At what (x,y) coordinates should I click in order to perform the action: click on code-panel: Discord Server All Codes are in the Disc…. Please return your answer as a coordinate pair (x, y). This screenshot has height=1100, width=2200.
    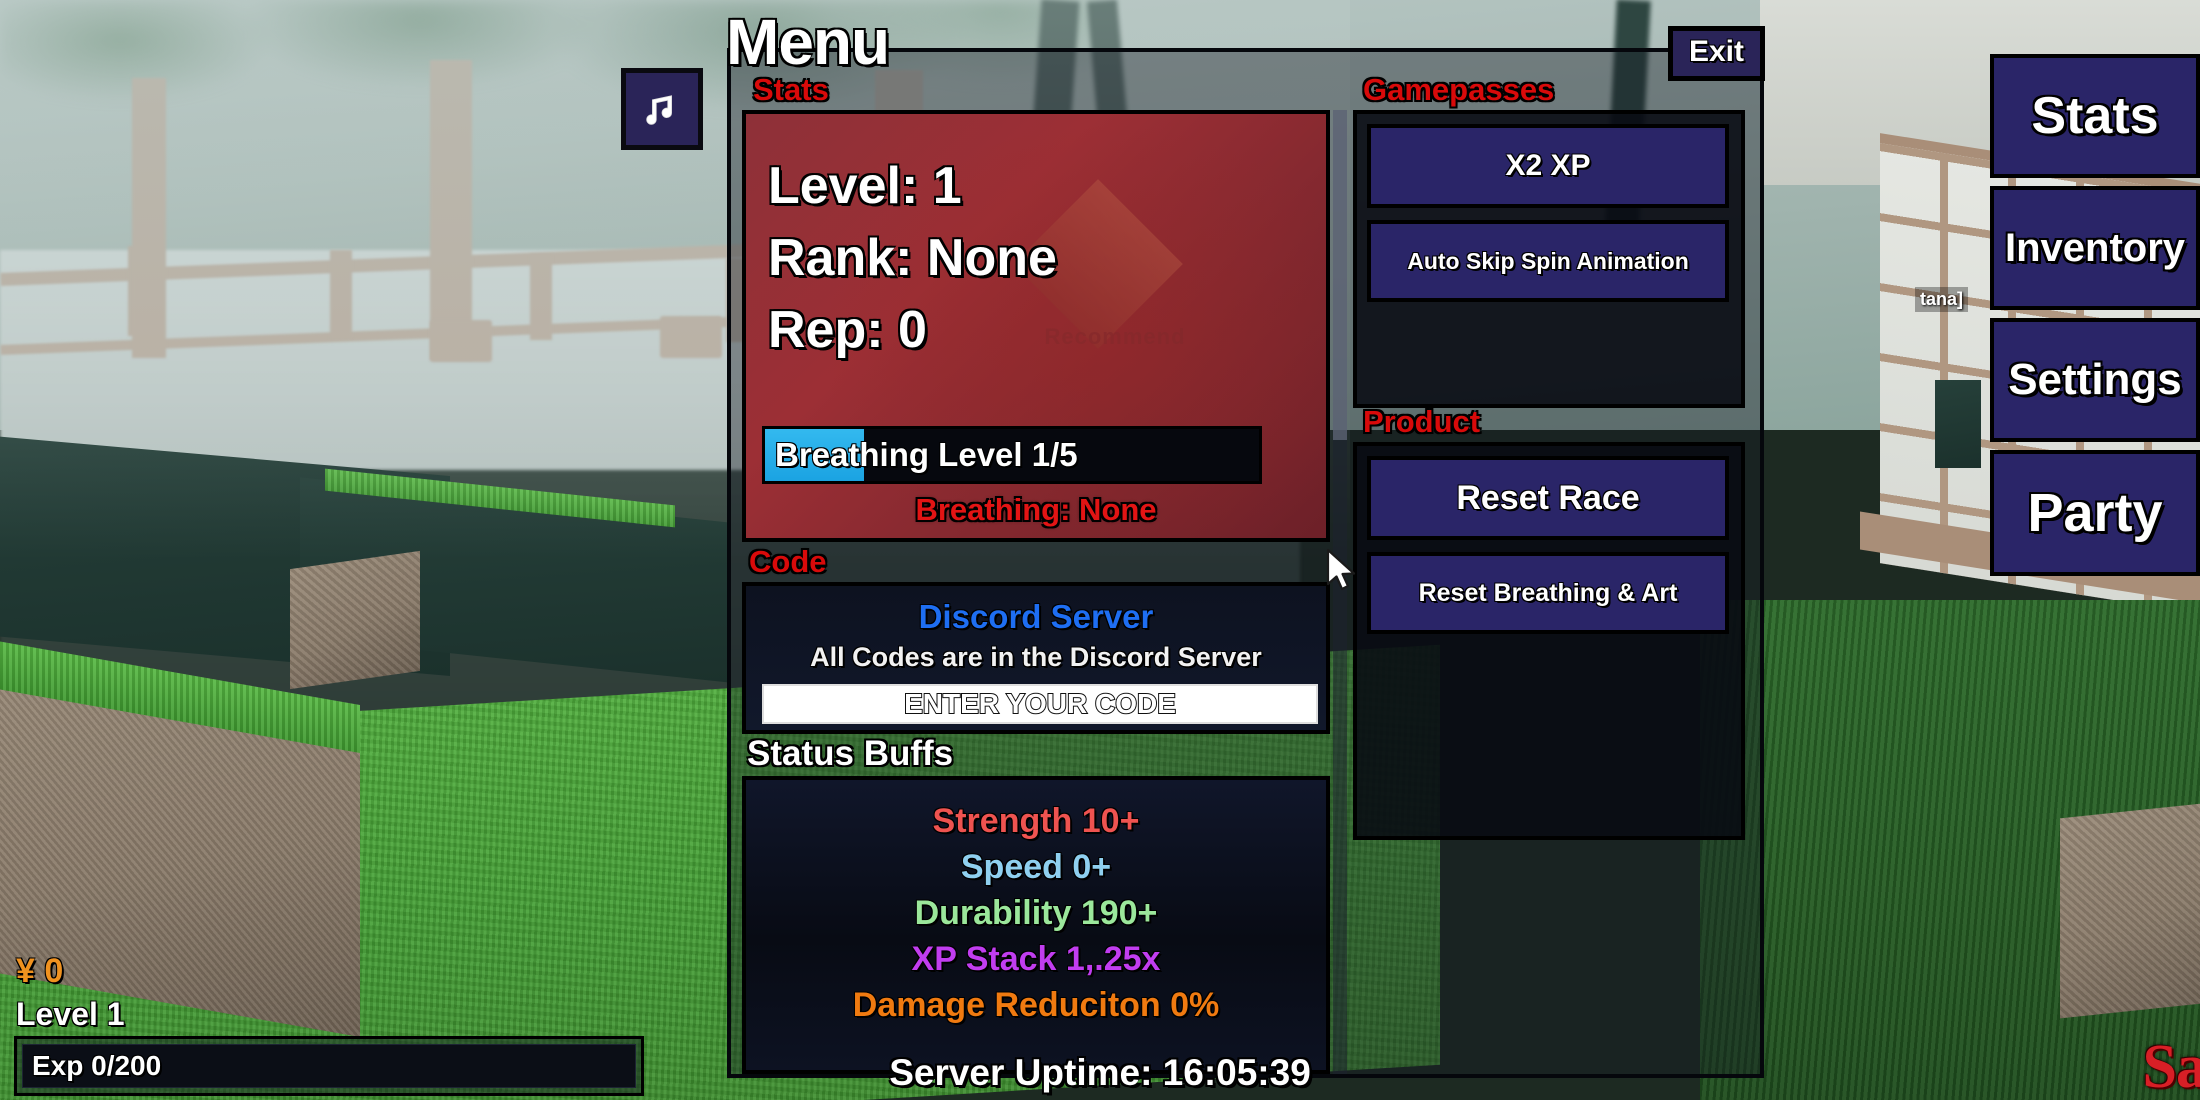
    Looking at the image, I should click on (1036, 658).